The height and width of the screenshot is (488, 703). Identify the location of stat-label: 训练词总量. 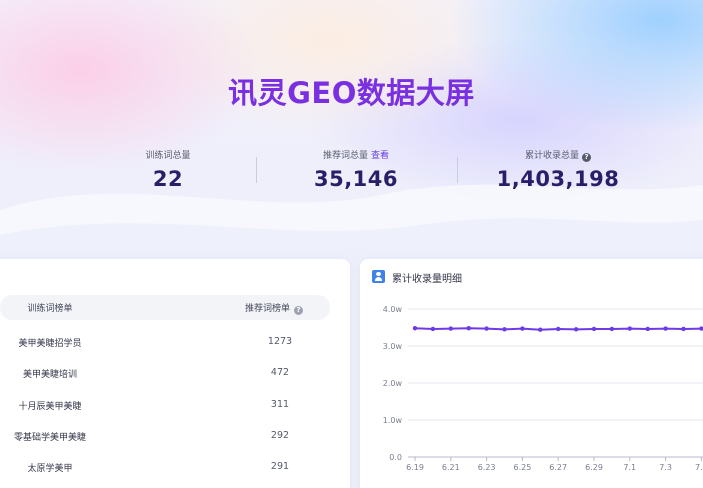
(168, 156).